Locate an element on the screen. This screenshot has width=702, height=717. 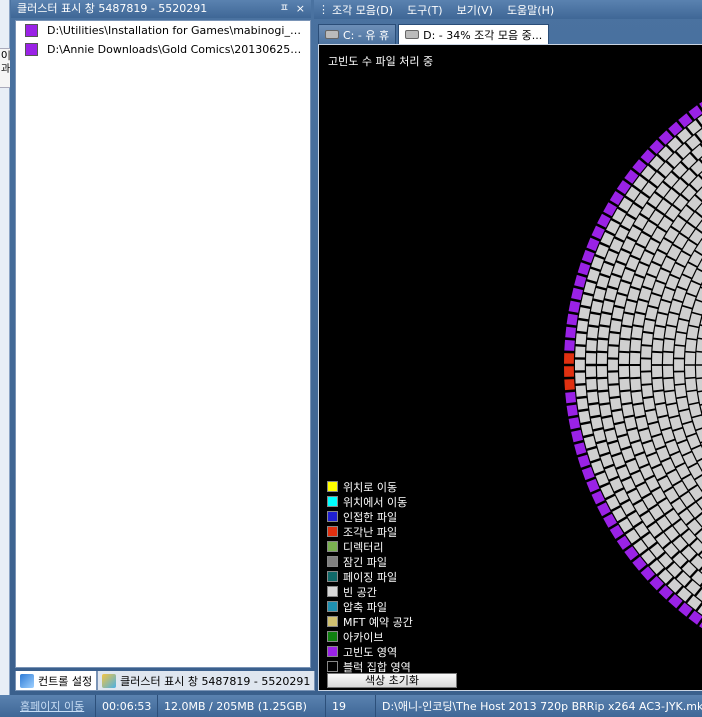
legend-label: 잠긴 파일 is located at coordinates (365, 562).